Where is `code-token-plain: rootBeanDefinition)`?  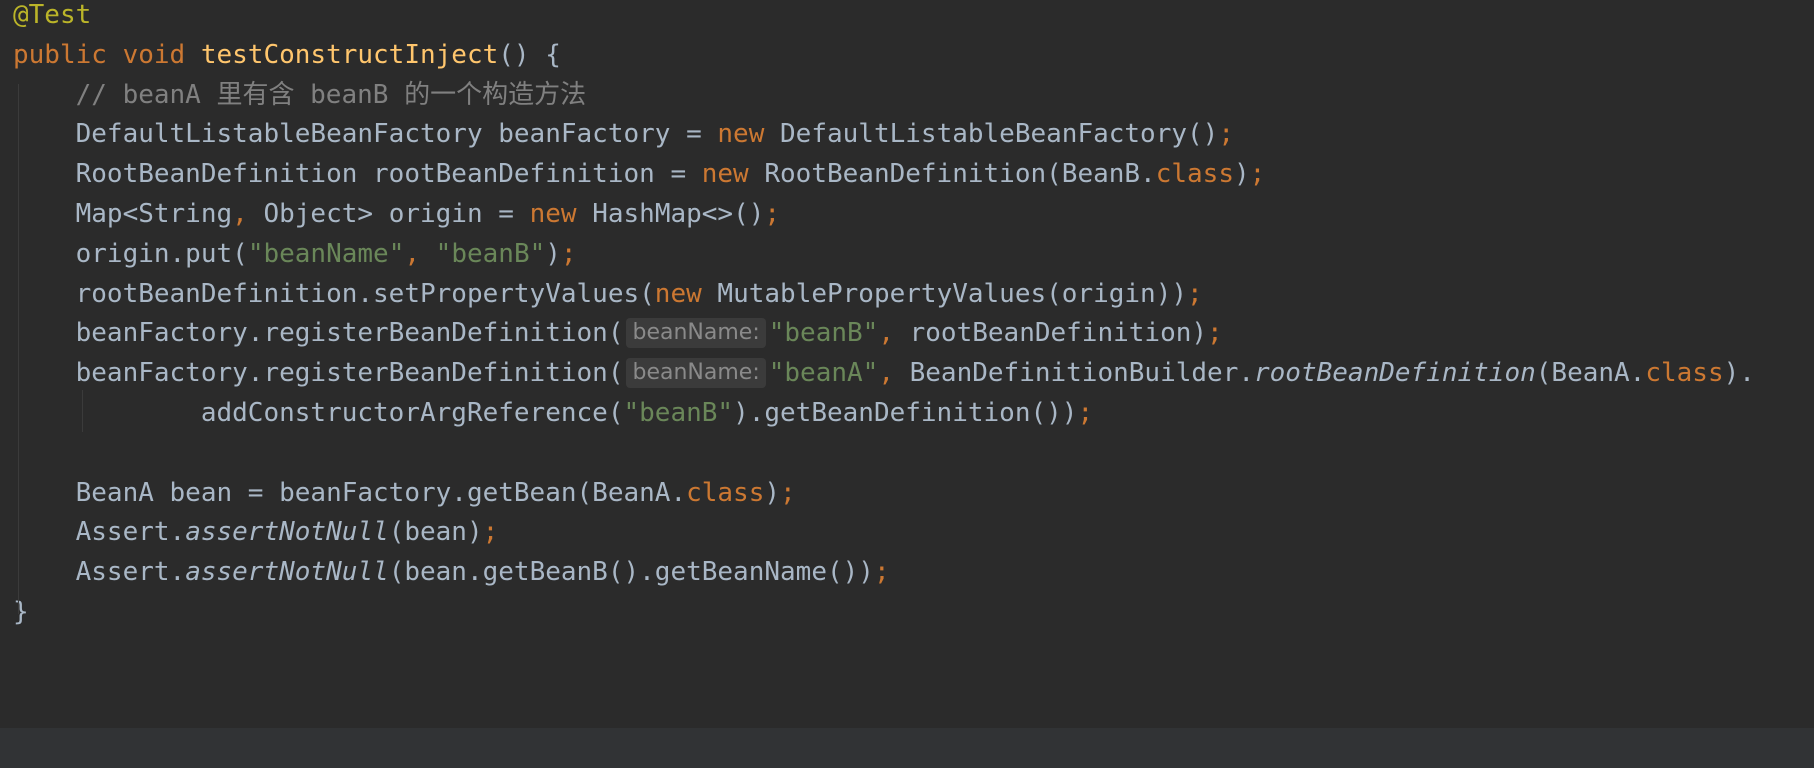 code-token-plain: rootBeanDefinition) is located at coordinates (1058, 333).